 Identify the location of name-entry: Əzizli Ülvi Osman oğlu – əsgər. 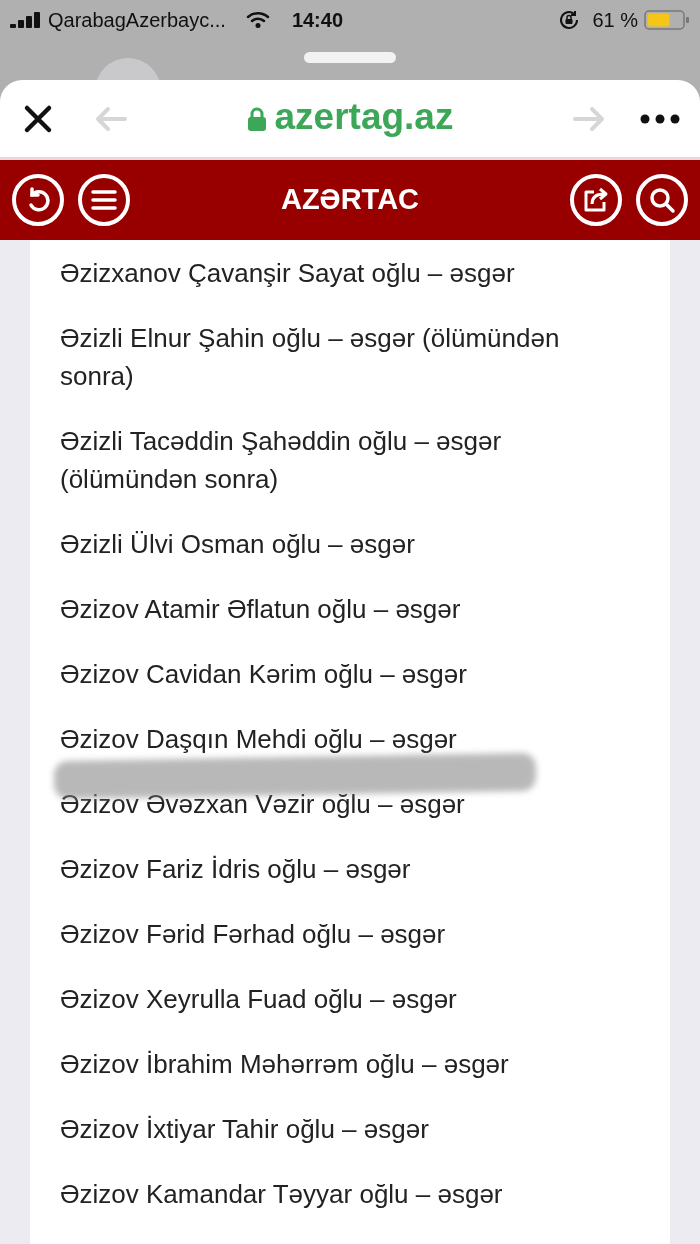
(238, 544).